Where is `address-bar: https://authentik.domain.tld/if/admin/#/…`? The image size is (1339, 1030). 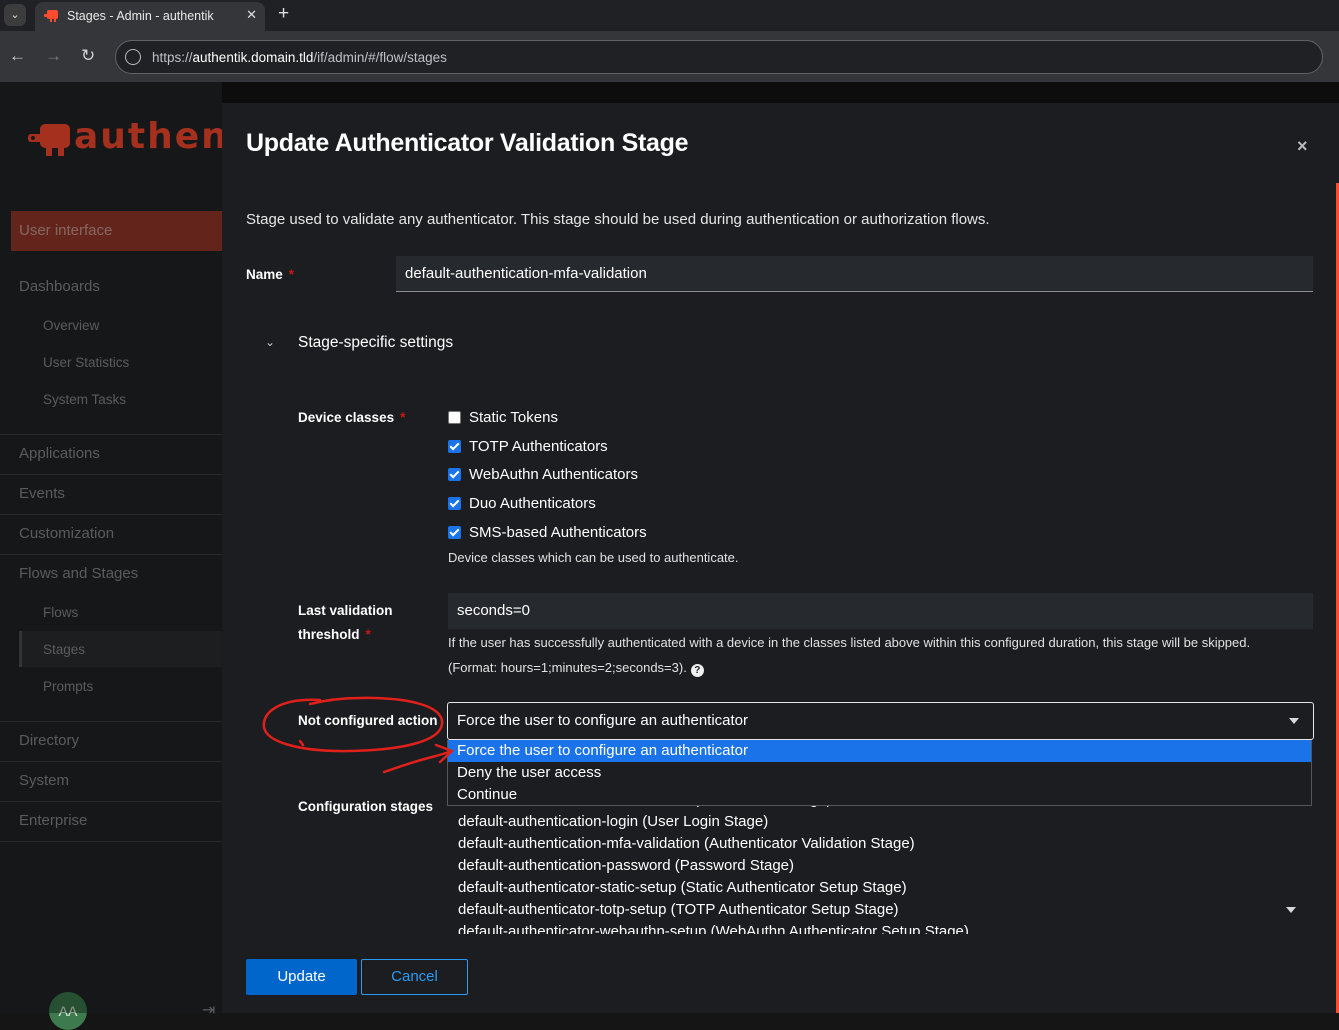
address-bar: https://authentik.domain.tld/if/admin/#/… is located at coordinates (719, 57).